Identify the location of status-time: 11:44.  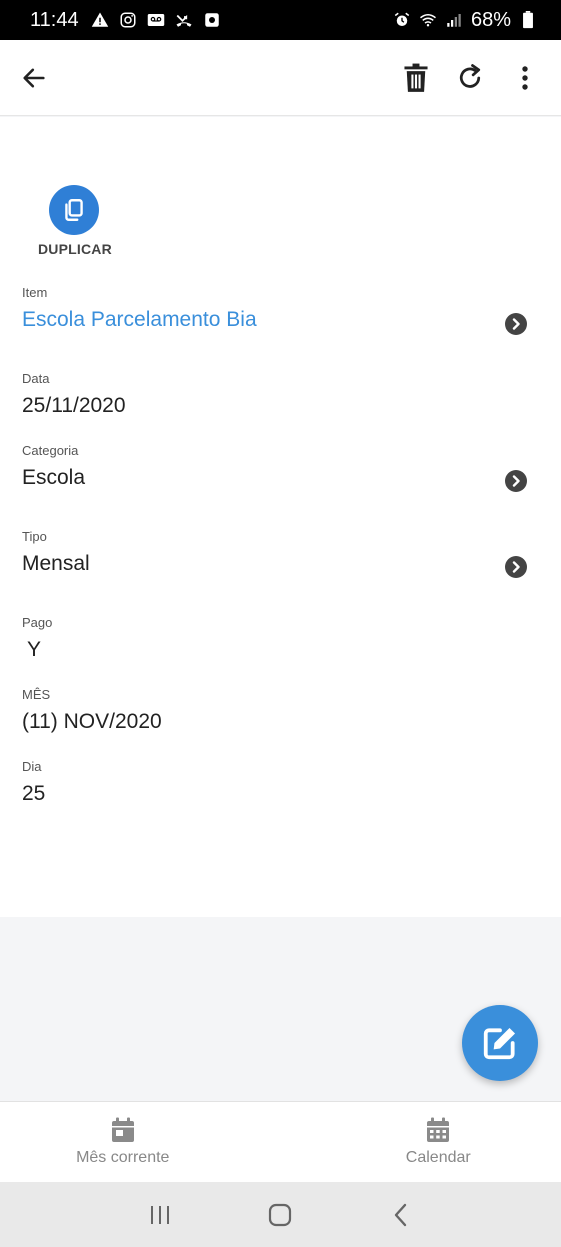
(54, 19).